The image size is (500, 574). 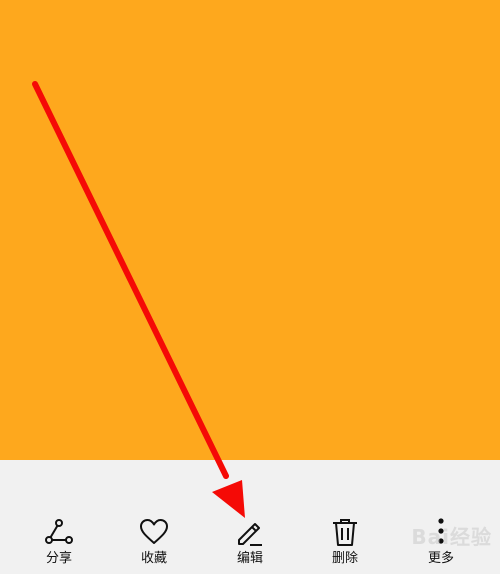 What do you see at coordinates (249, 558) in the screenshot?
I see `edit-label: 编辑` at bounding box center [249, 558].